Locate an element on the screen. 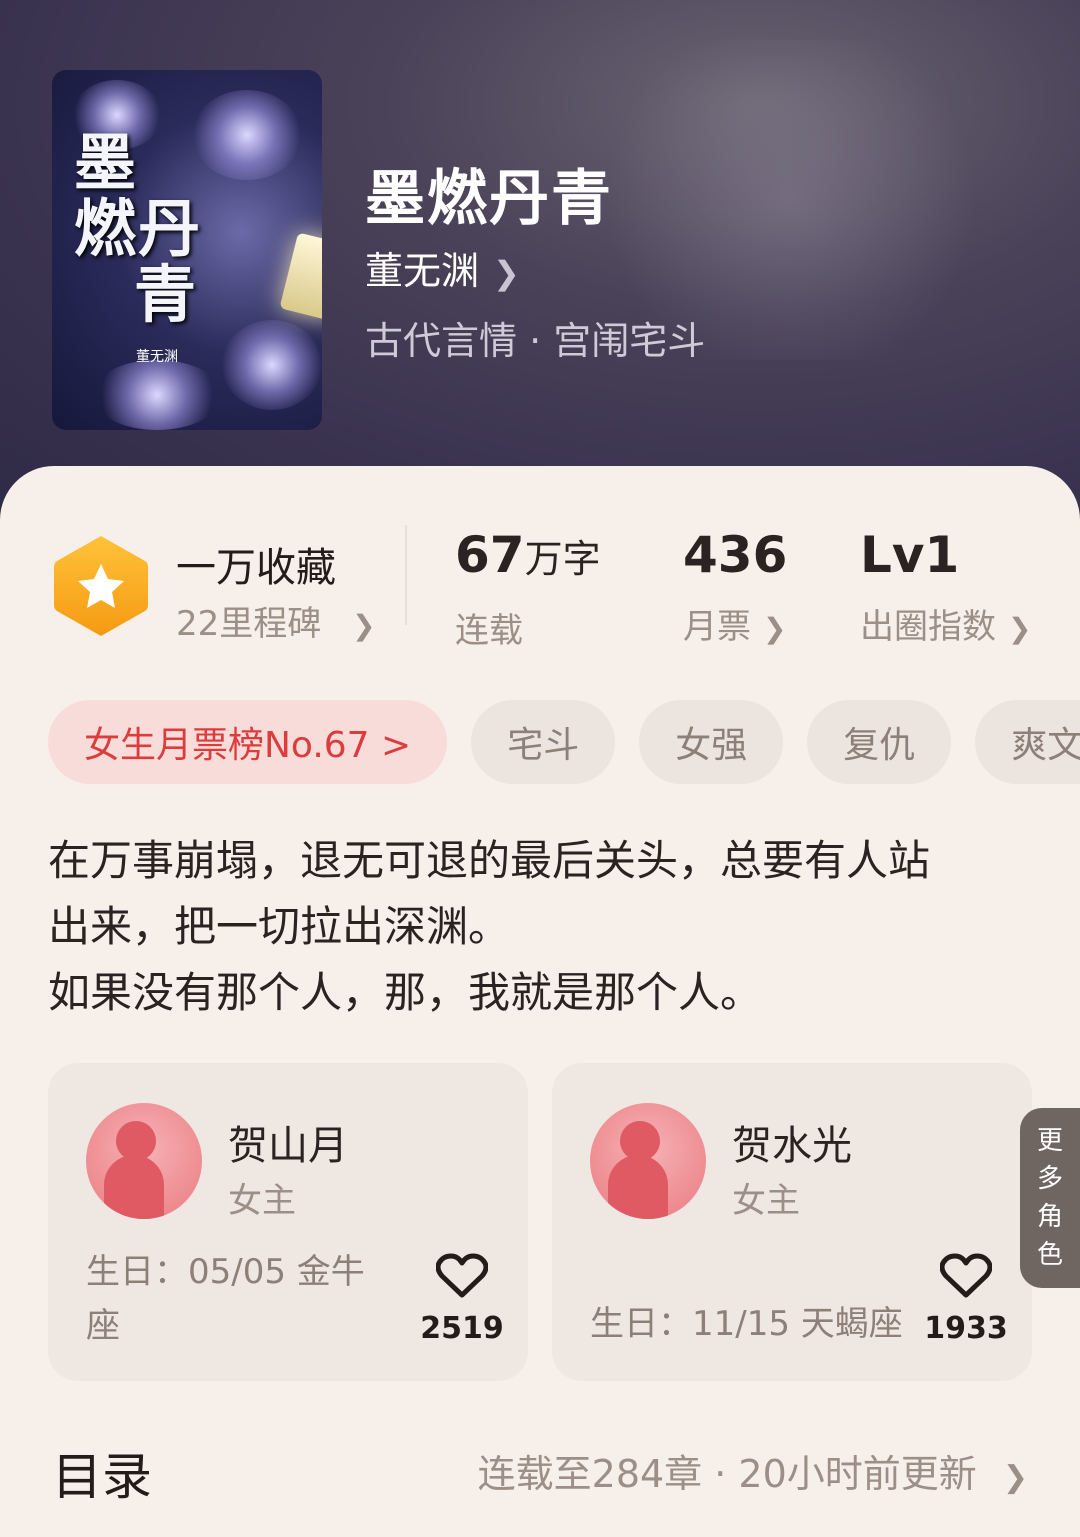 This screenshot has height=1537, width=1080. word-count-stat: 67万字 连载 is located at coordinates (528, 588).